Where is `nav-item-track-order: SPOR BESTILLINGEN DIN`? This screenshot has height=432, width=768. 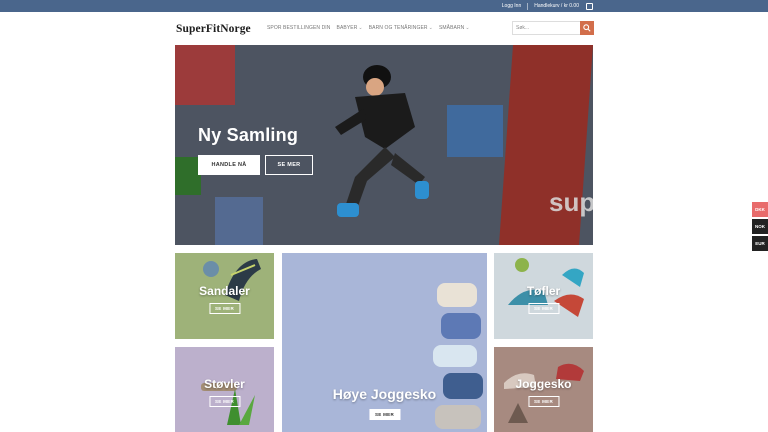
nav-item-track-order: SPOR BESTILLINGEN DIN is located at coordinates (299, 28).